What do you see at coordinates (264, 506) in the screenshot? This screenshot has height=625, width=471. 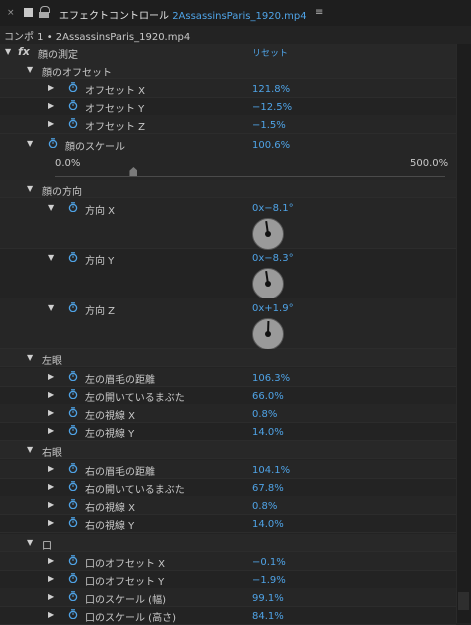 I see `right-eye-prop-value: 0.8%` at bounding box center [264, 506].